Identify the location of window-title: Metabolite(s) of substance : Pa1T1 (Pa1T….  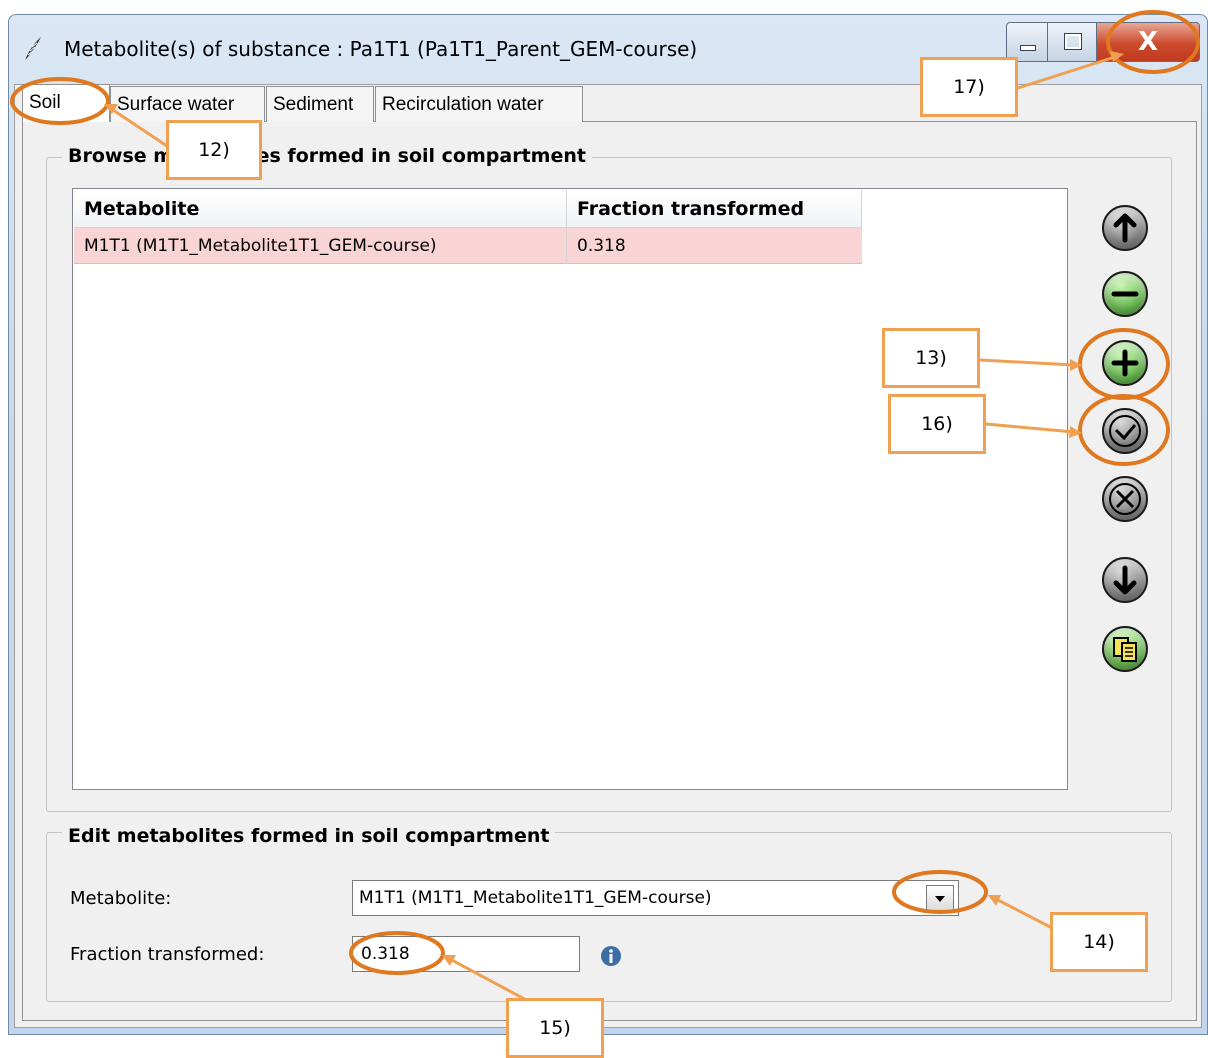
(381, 49).